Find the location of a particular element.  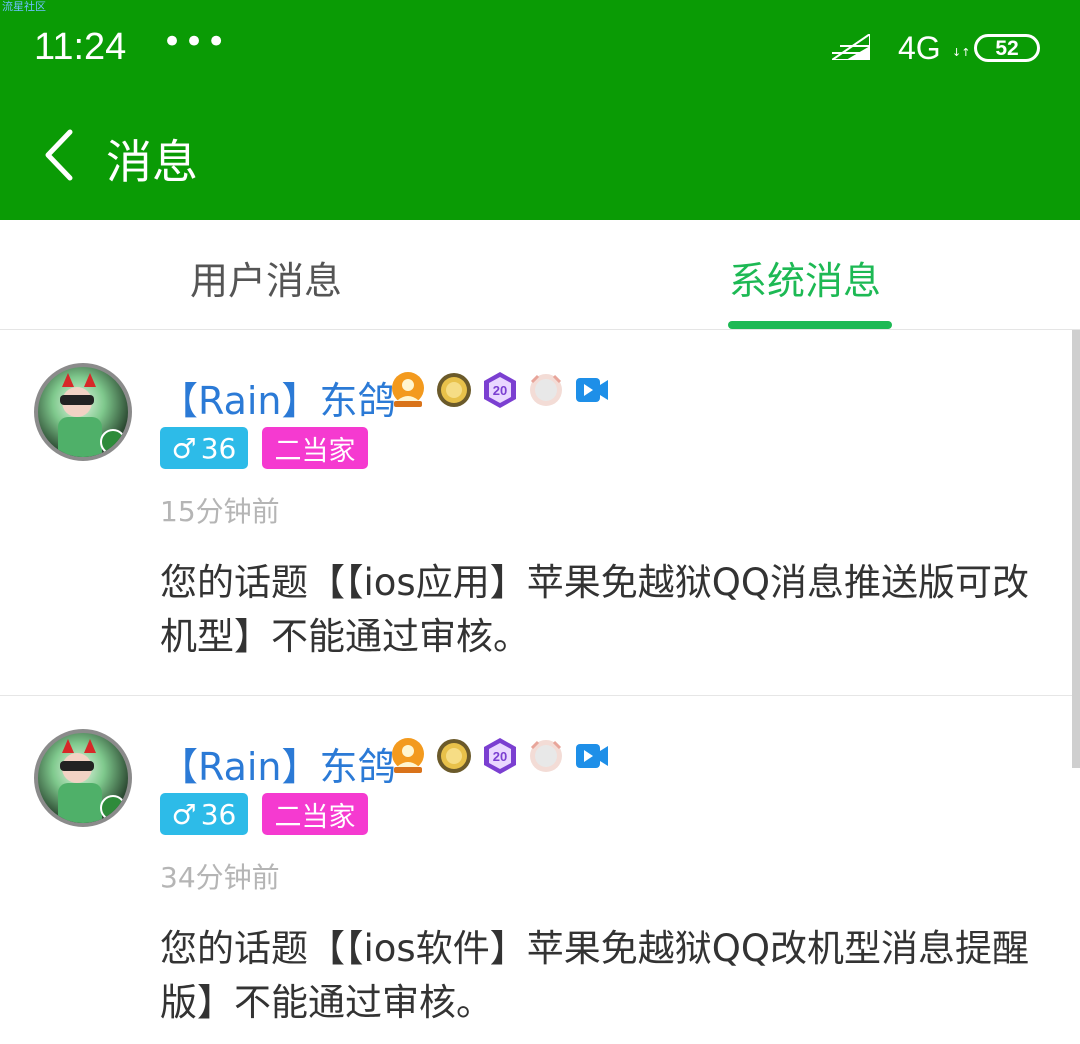

watermark: 流星社区 is located at coordinates (24, 6).